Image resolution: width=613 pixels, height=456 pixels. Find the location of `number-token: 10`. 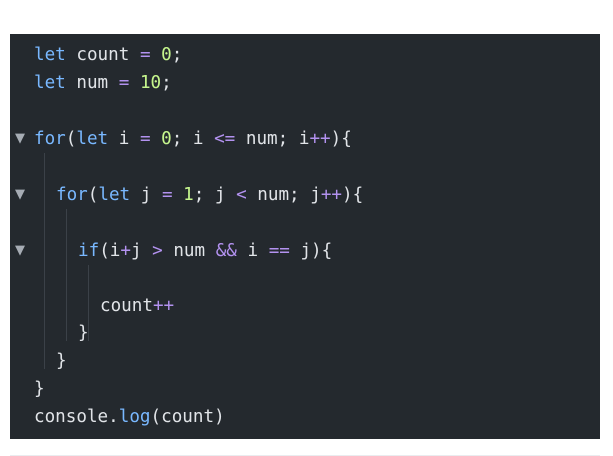

number-token: 10 is located at coordinates (150, 83).